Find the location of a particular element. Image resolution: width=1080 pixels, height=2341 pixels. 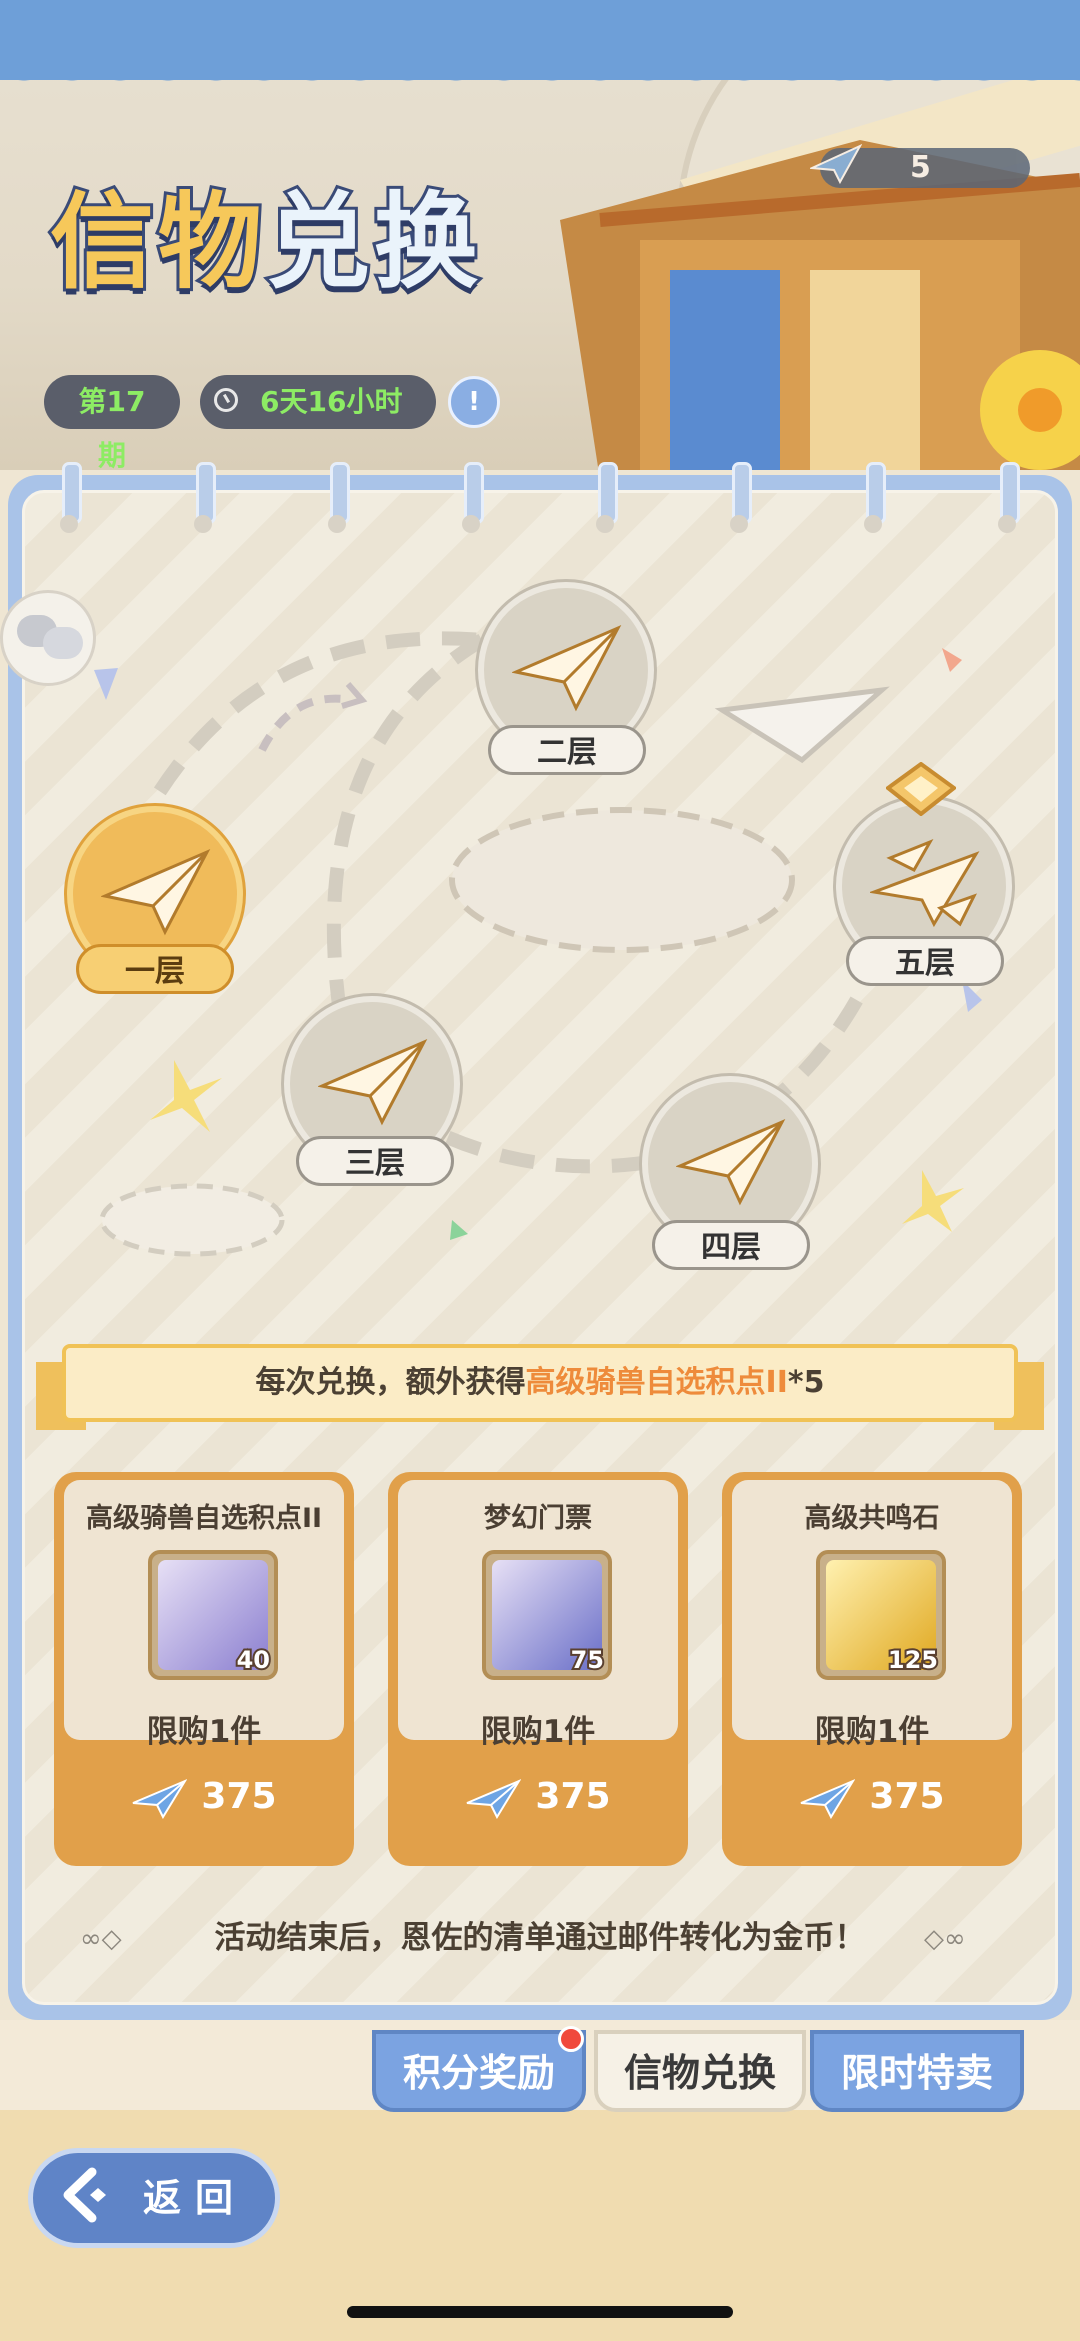

floor-label-3: 三层 is located at coordinates (375, 1161).